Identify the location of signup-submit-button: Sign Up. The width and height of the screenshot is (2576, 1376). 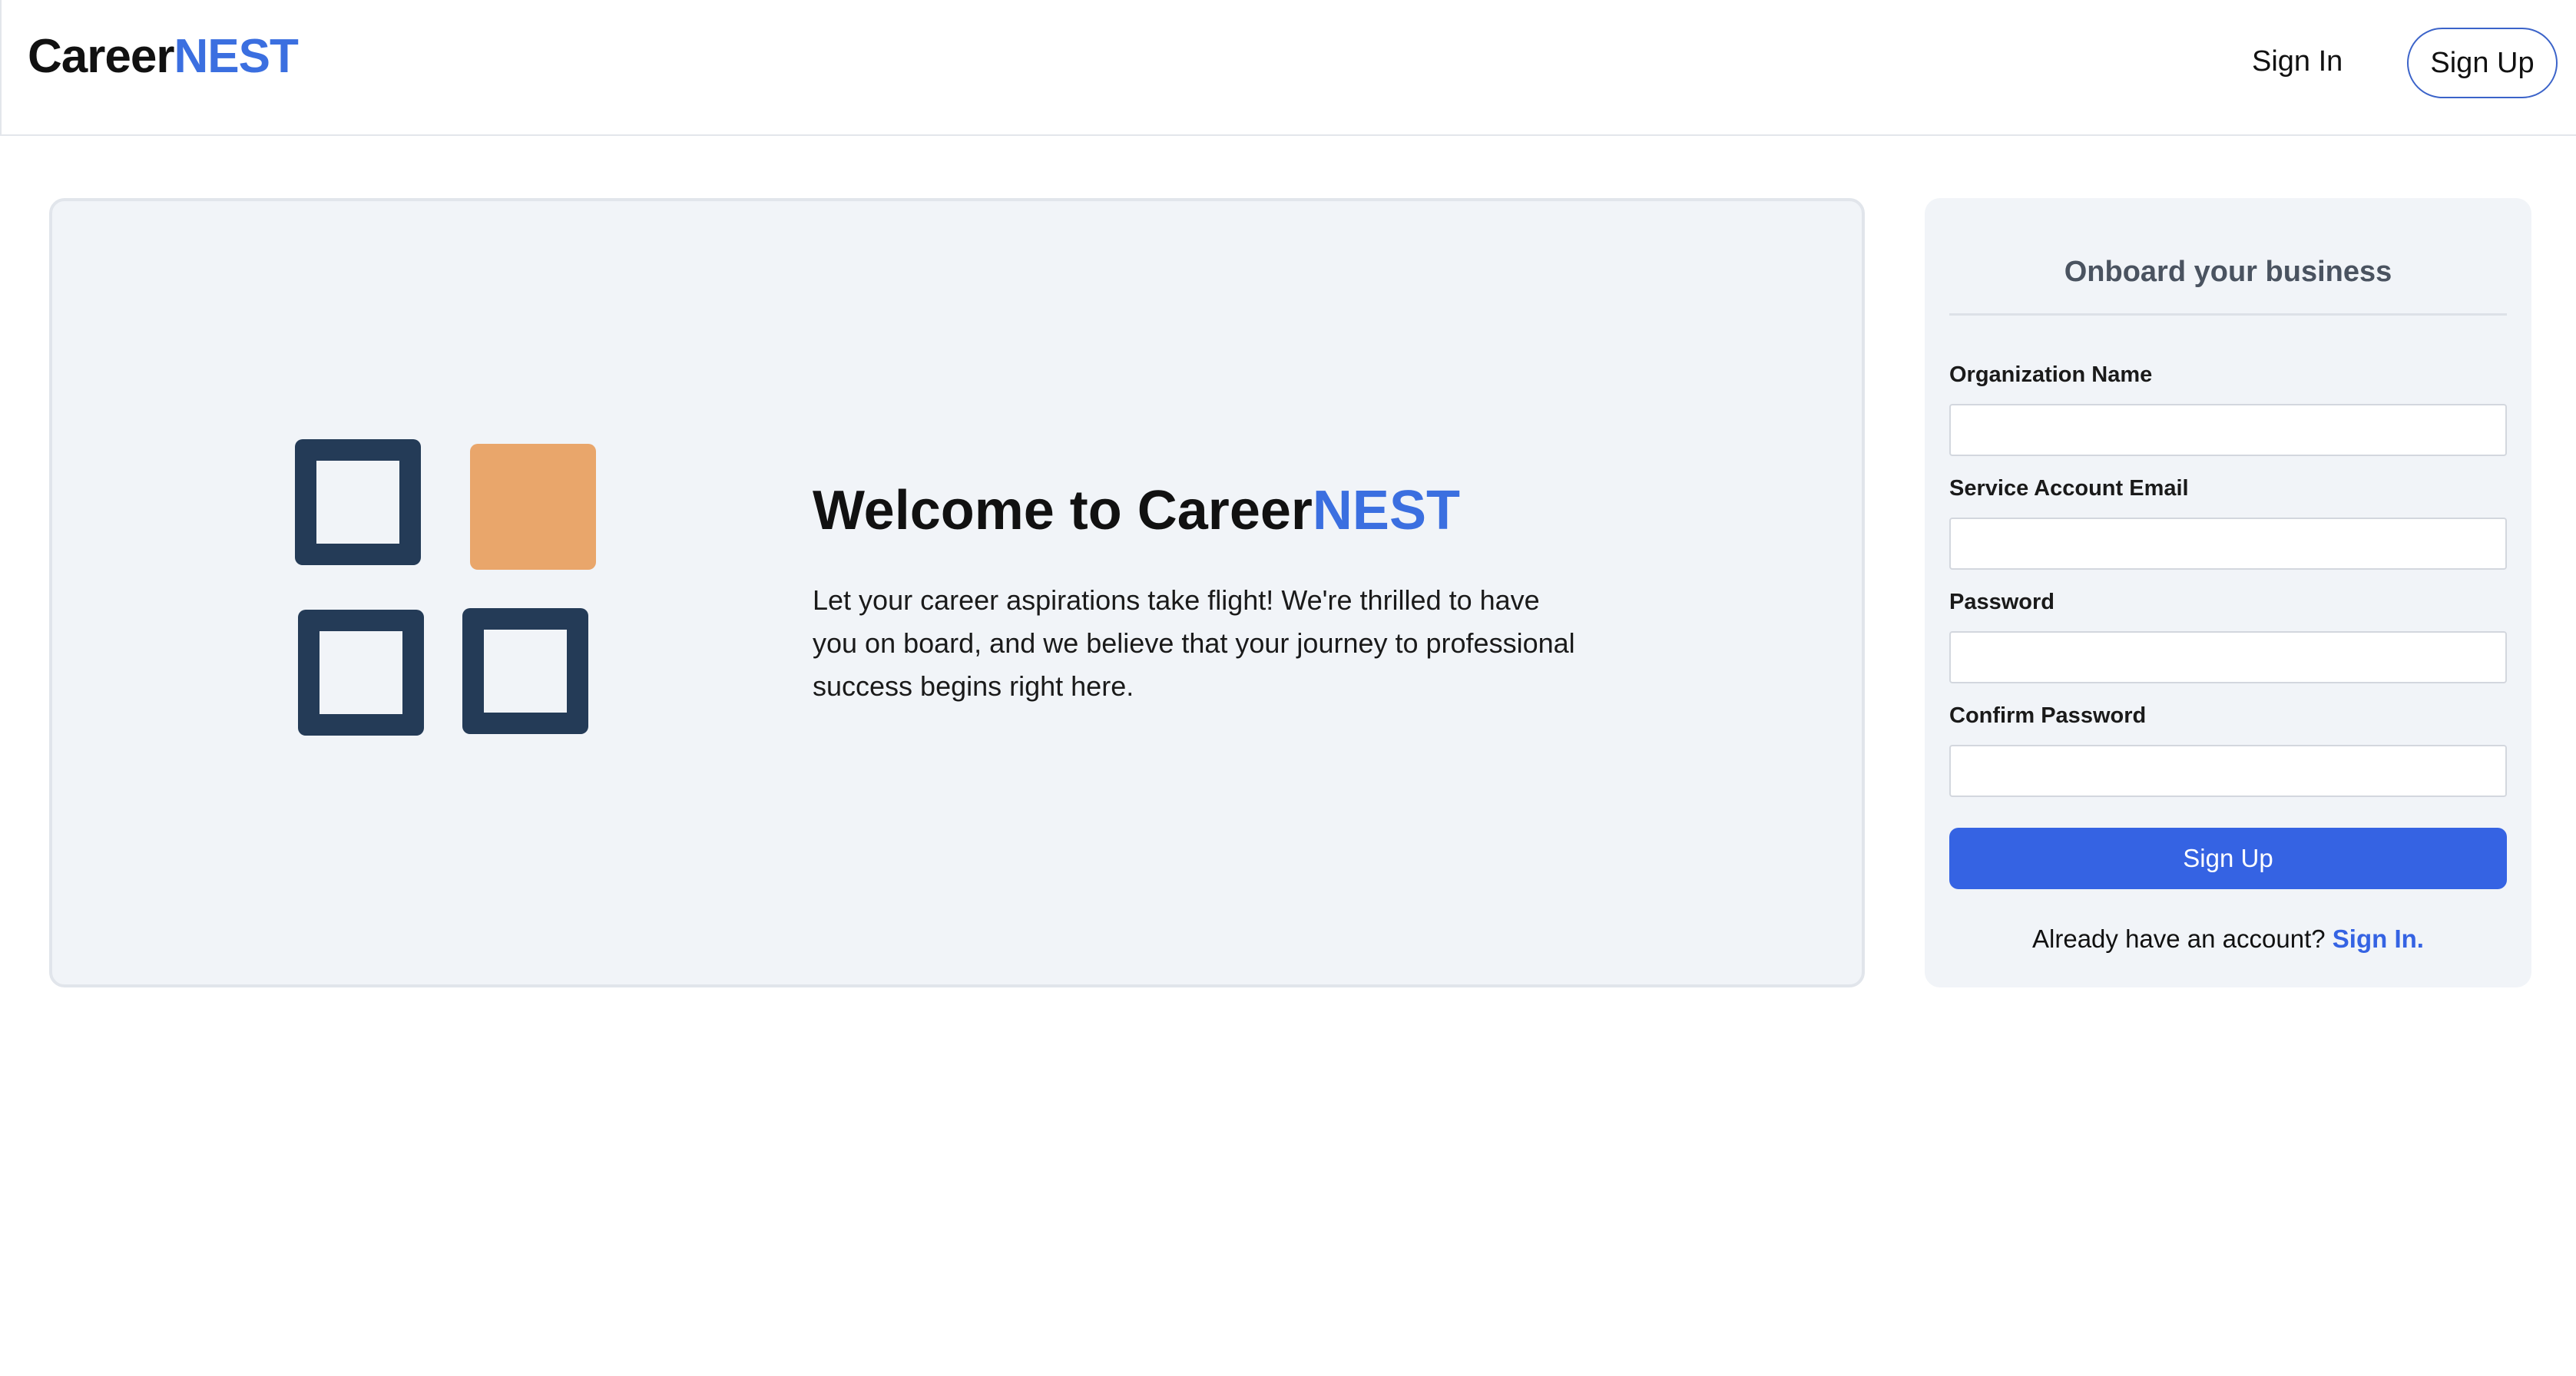
(2228, 858).